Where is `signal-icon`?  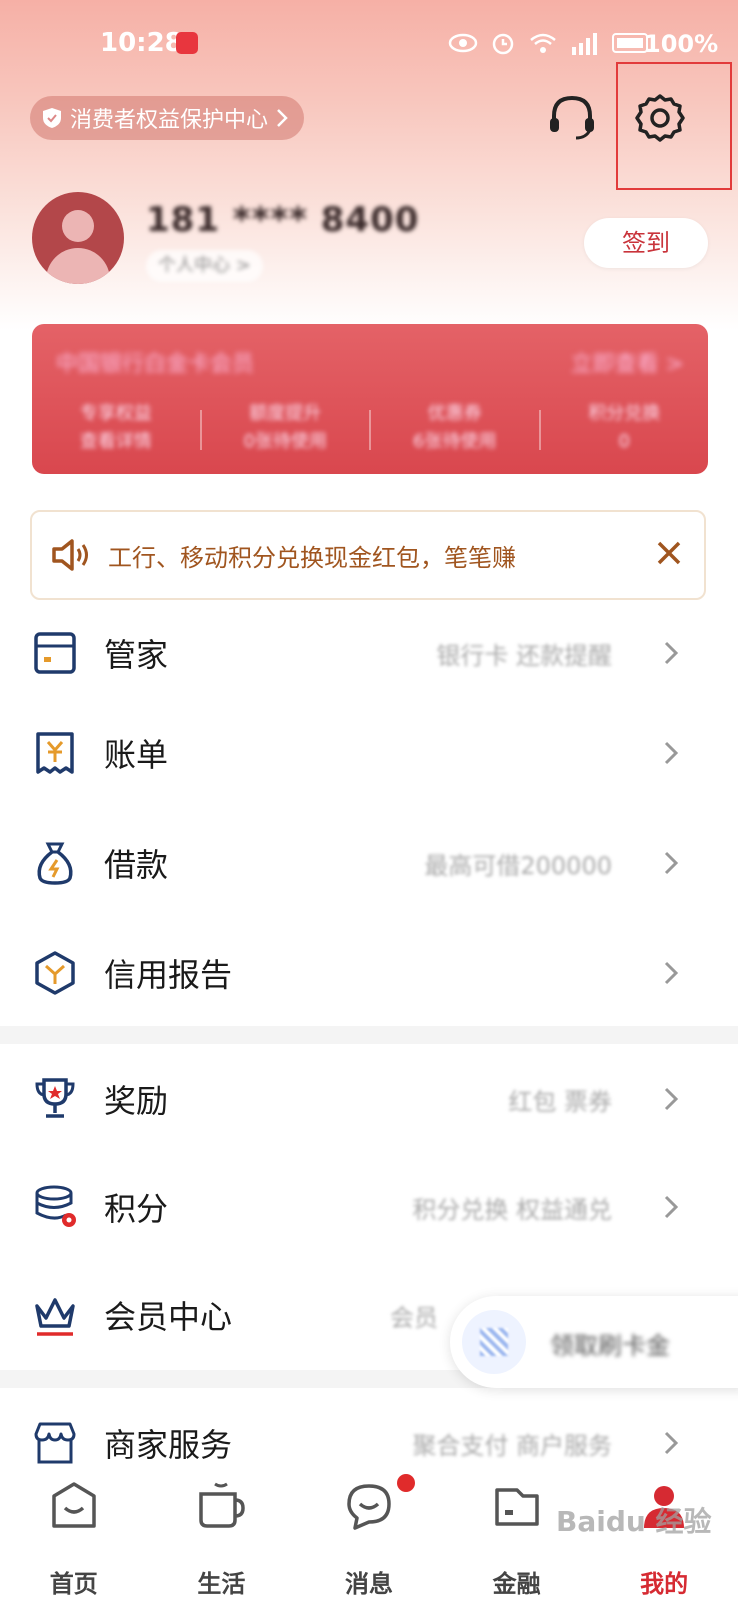 signal-icon is located at coordinates (584, 44).